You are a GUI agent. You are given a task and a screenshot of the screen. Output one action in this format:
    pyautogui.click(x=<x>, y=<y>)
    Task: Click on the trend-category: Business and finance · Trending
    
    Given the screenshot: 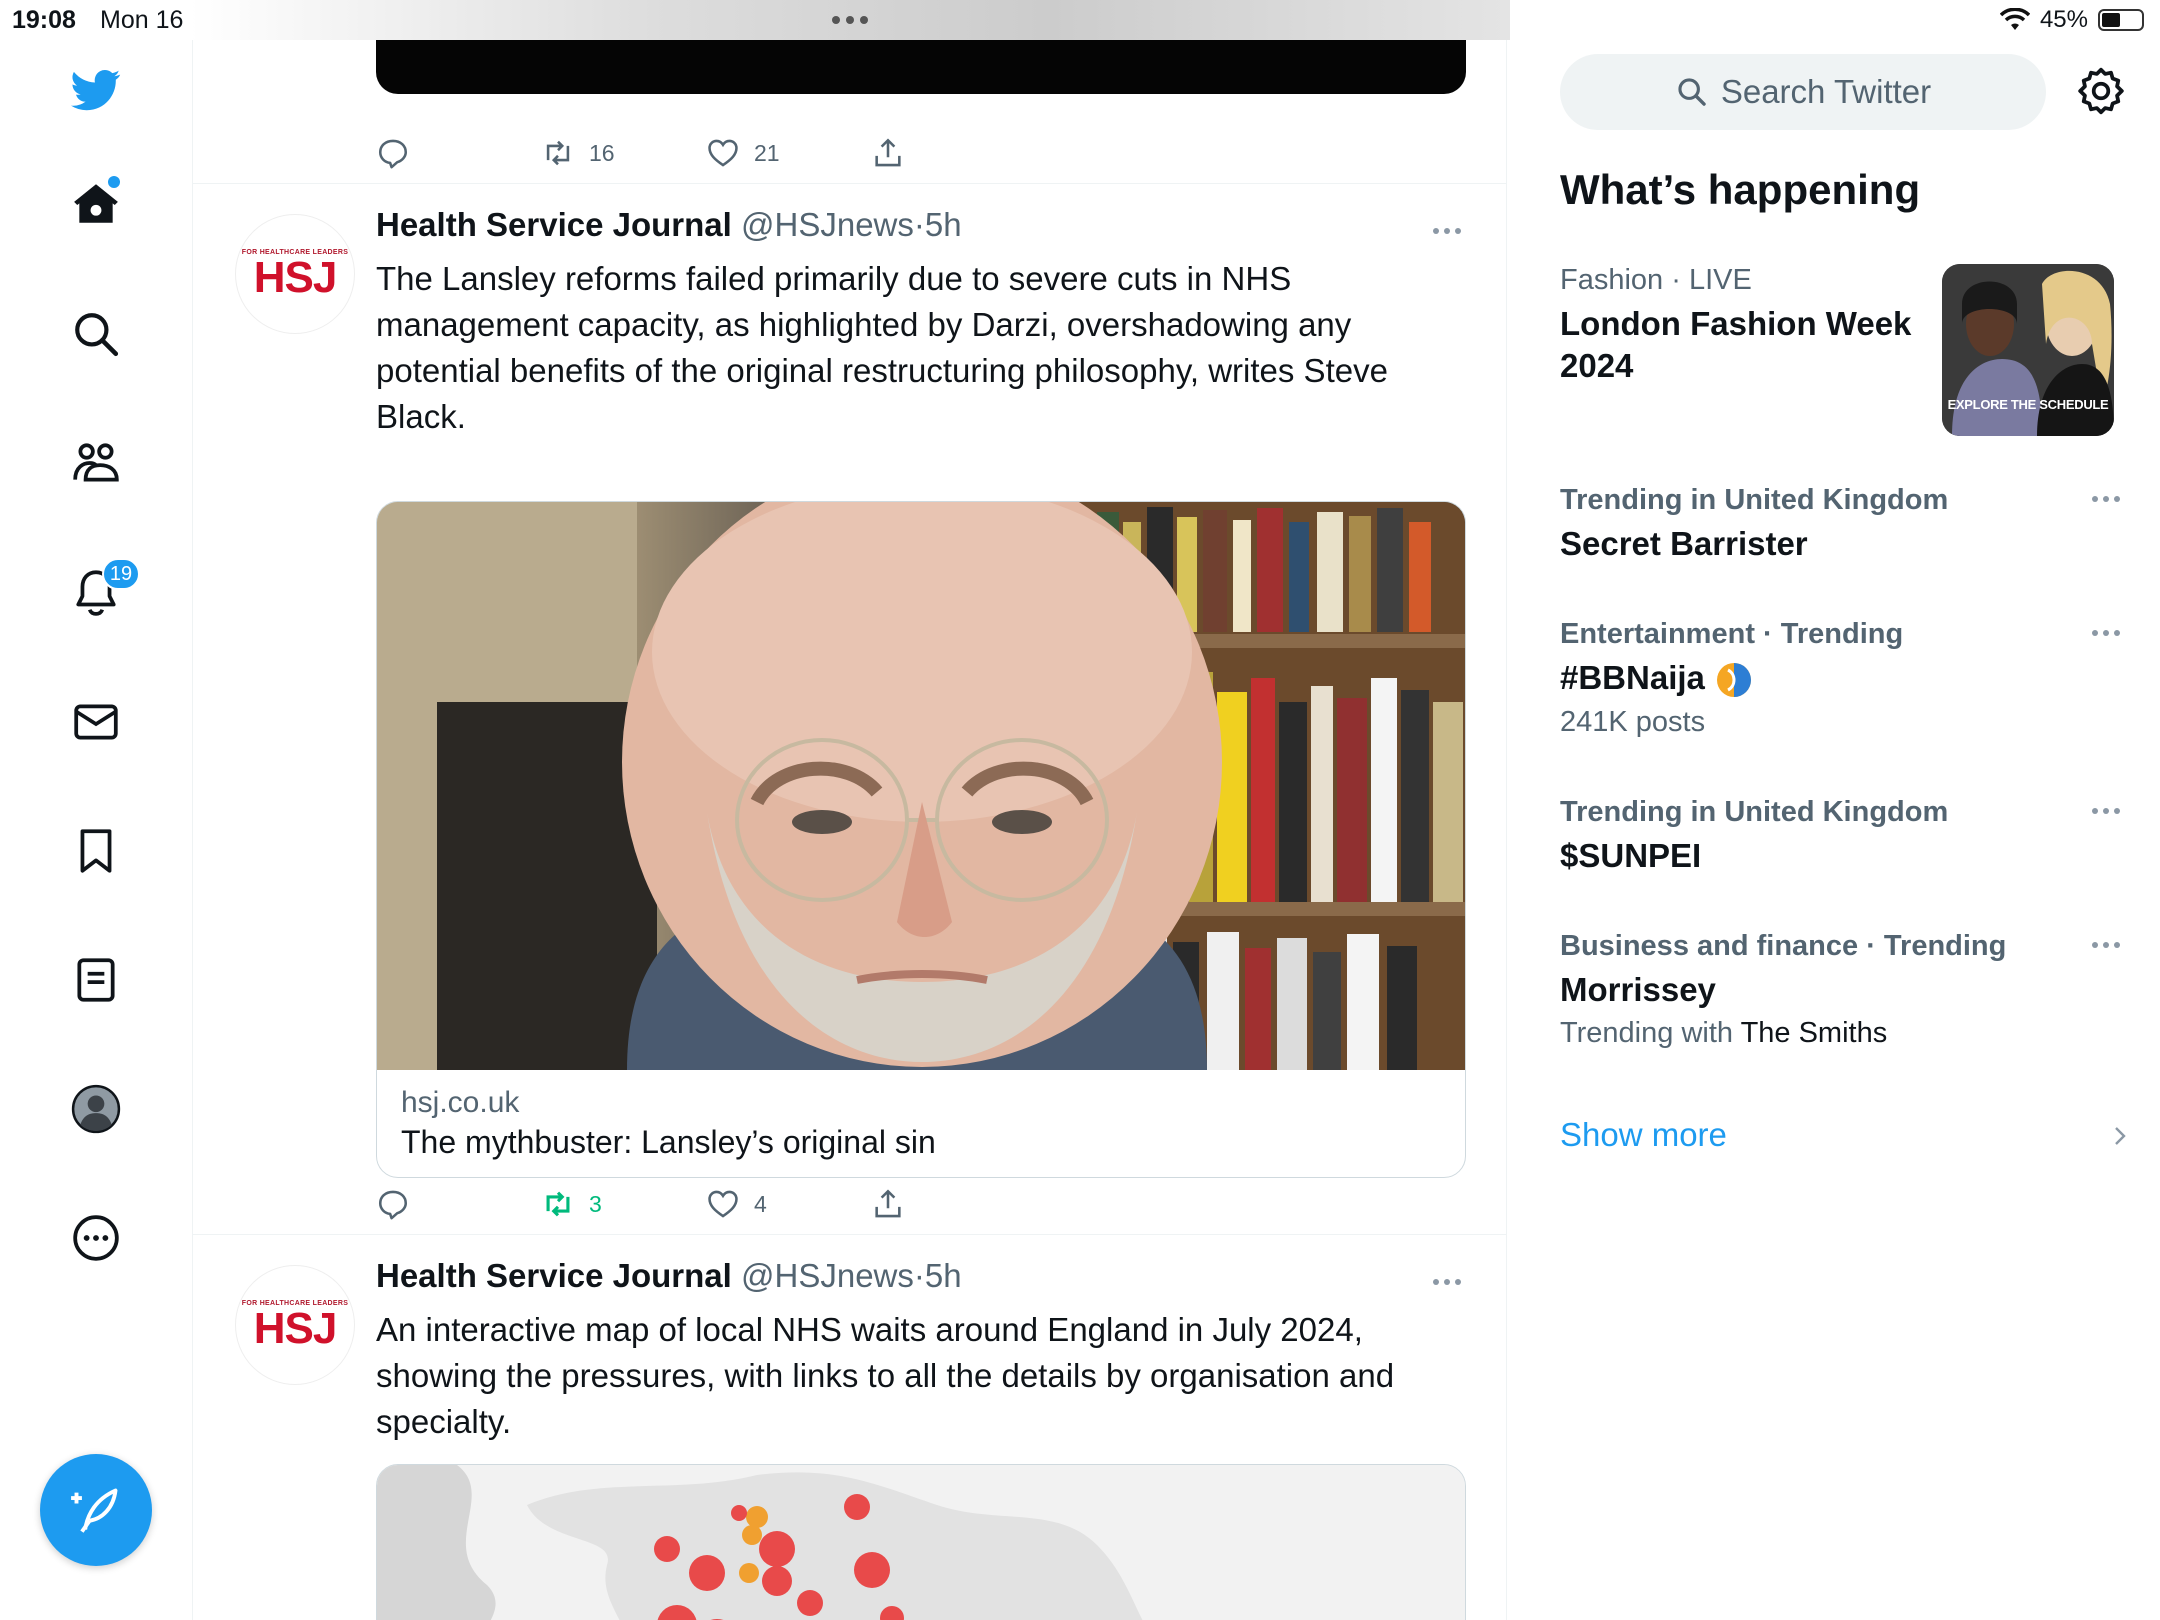 What is the action you would take?
    pyautogui.click(x=1783, y=946)
    